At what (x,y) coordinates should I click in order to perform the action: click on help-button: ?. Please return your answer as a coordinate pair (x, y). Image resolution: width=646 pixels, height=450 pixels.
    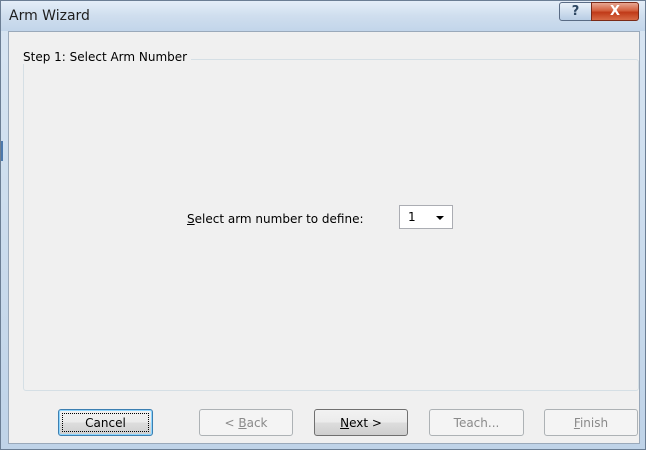
    Looking at the image, I should click on (575, 11).